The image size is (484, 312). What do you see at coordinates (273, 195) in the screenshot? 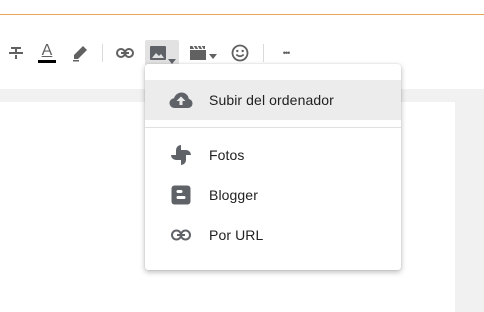
I see `menu-item-blogger: Blogger` at bounding box center [273, 195].